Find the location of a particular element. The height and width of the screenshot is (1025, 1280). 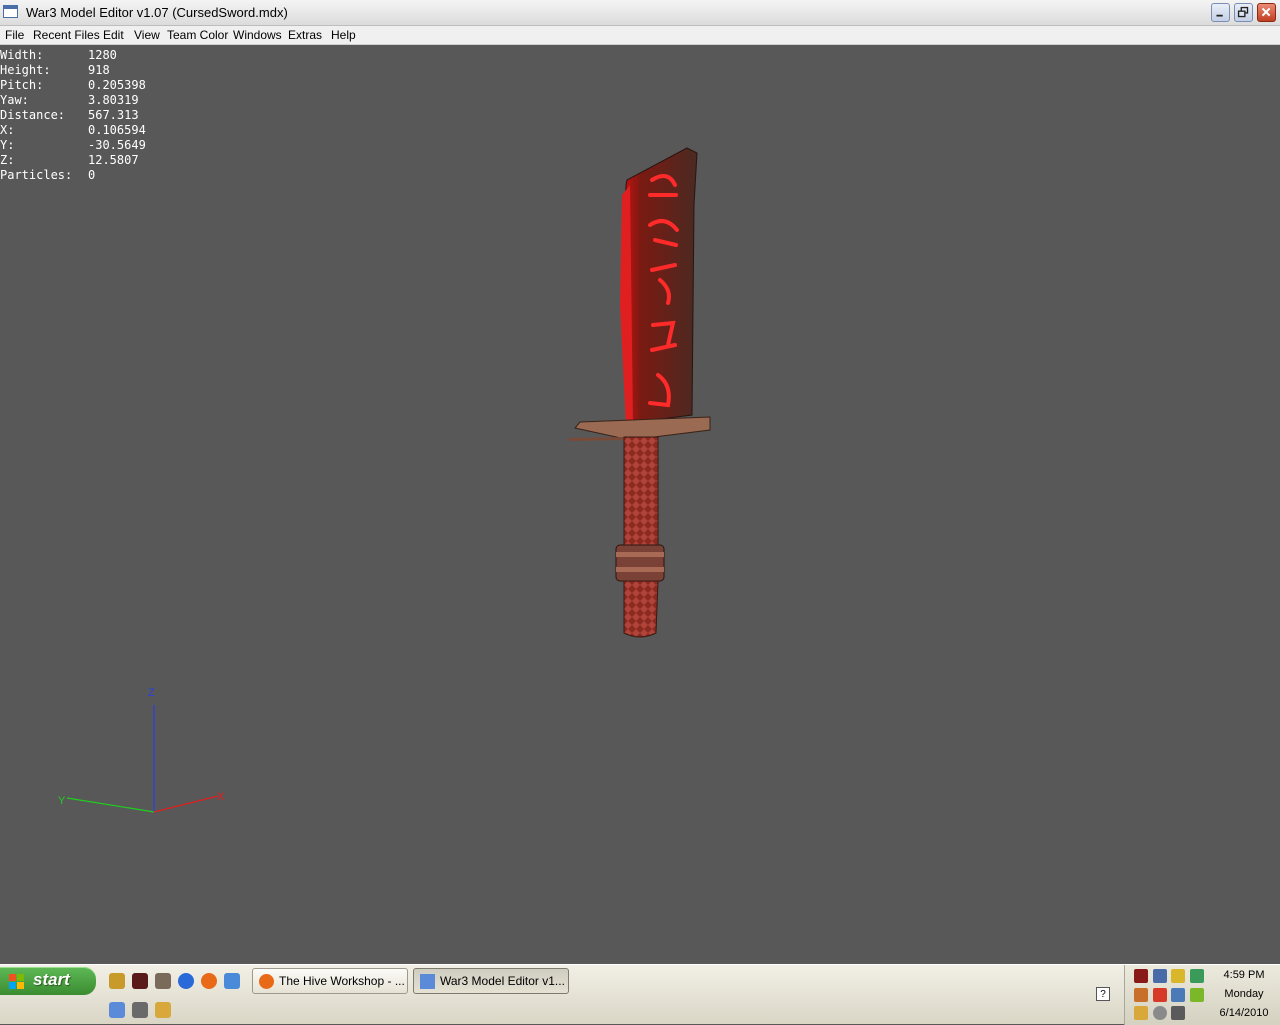

media-icon is located at coordinates (140, 981).